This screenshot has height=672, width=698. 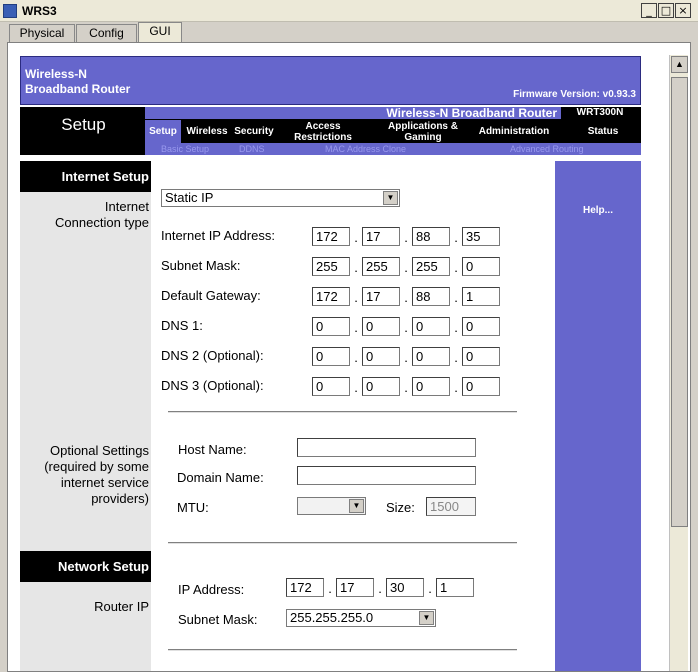 What do you see at coordinates (42, 33) in the screenshot?
I see `tab-physical: Physical` at bounding box center [42, 33].